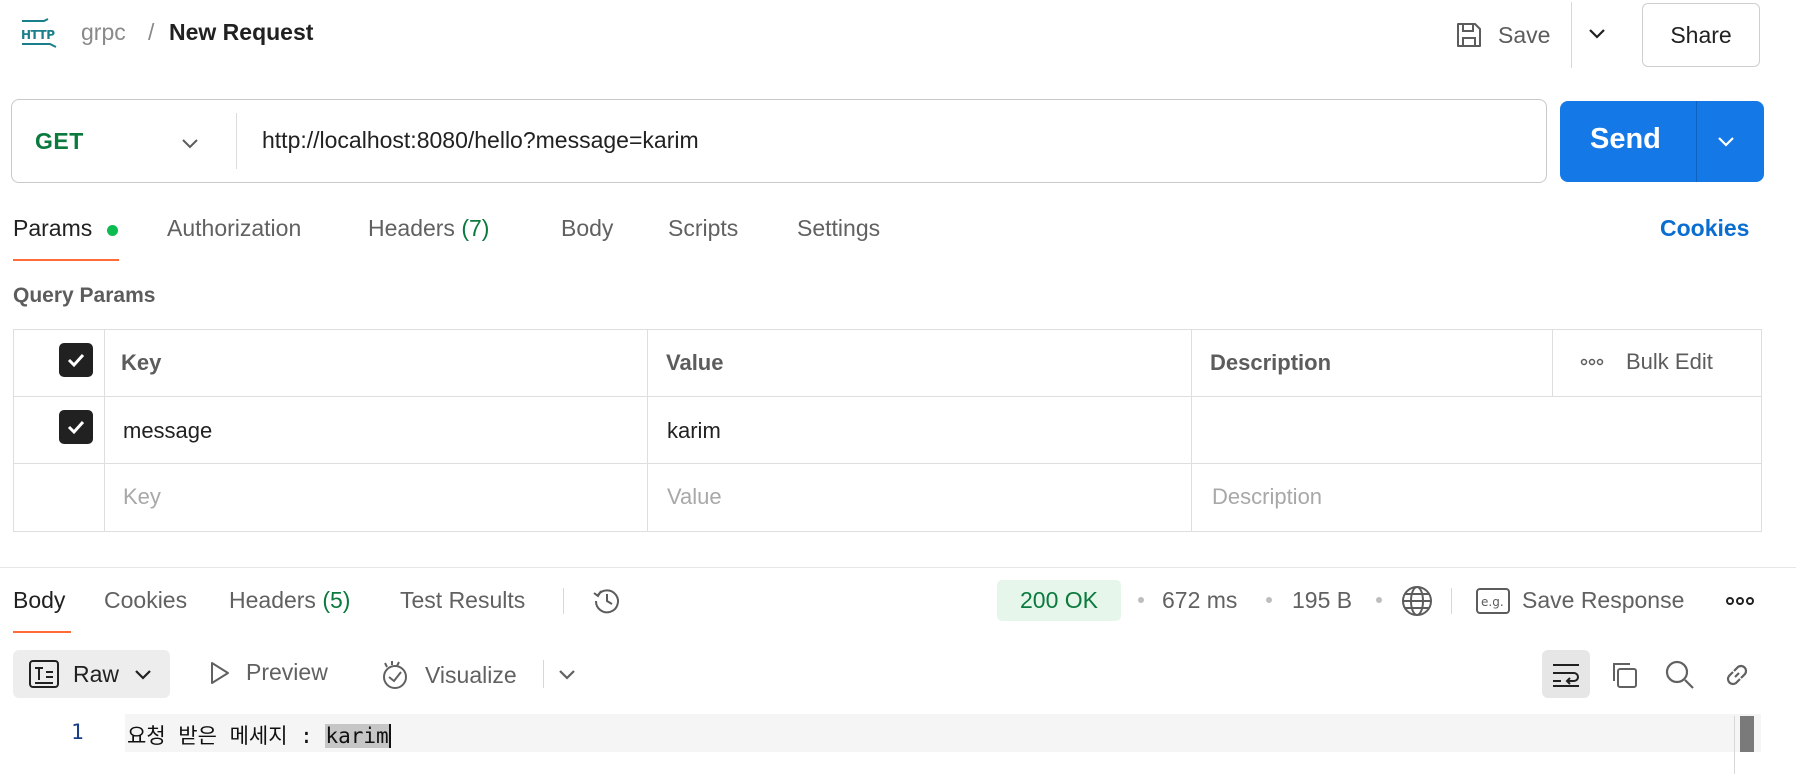 The image size is (1796, 774). What do you see at coordinates (411, 228) in the screenshot?
I see `tab-headers-label: Headers` at bounding box center [411, 228].